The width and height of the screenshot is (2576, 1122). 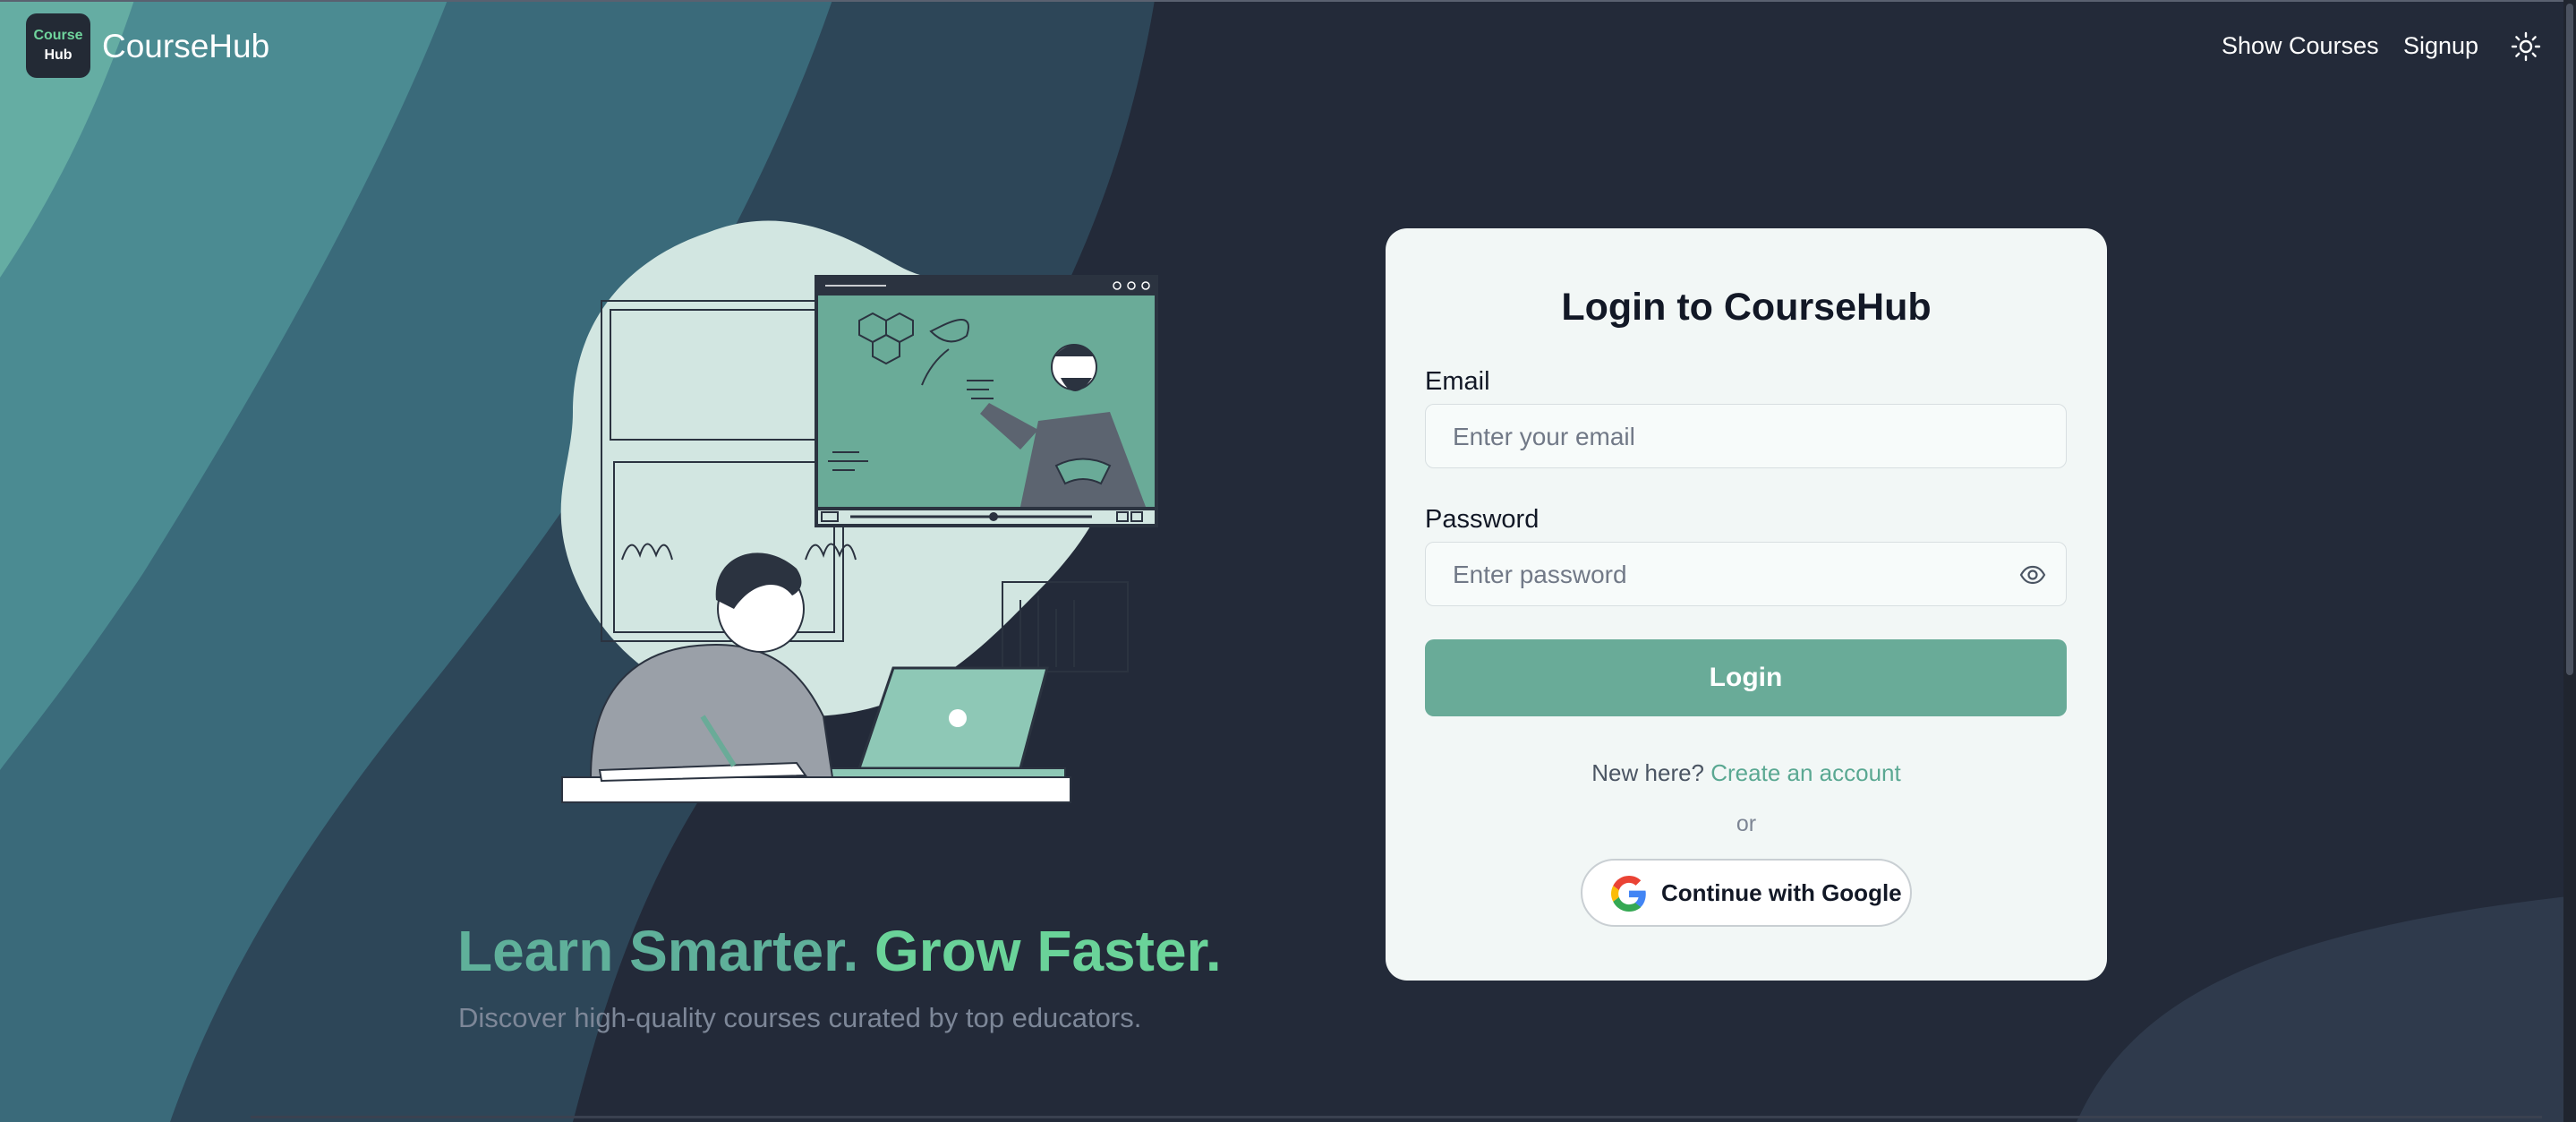 I want to click on hero-title: Learn Smarter. Grow Faster., so click(x=839, y=951).